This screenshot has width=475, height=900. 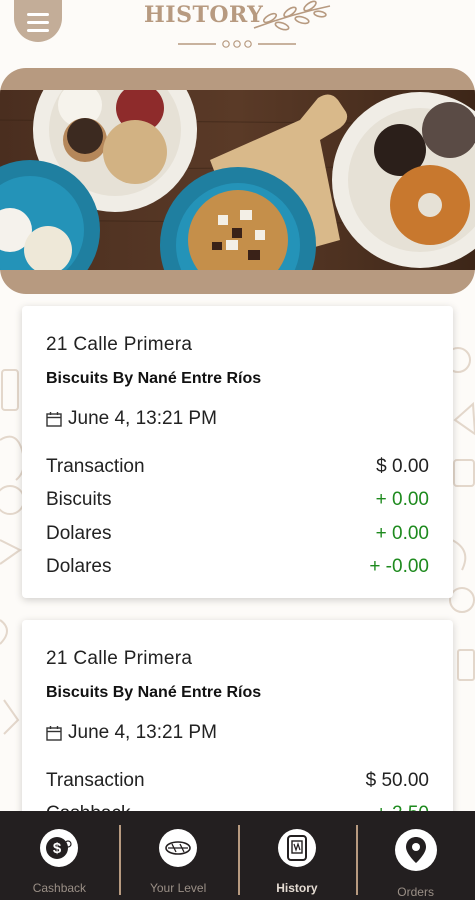 I want to click on nav-orders: Orders, so click(x=415, y=855).